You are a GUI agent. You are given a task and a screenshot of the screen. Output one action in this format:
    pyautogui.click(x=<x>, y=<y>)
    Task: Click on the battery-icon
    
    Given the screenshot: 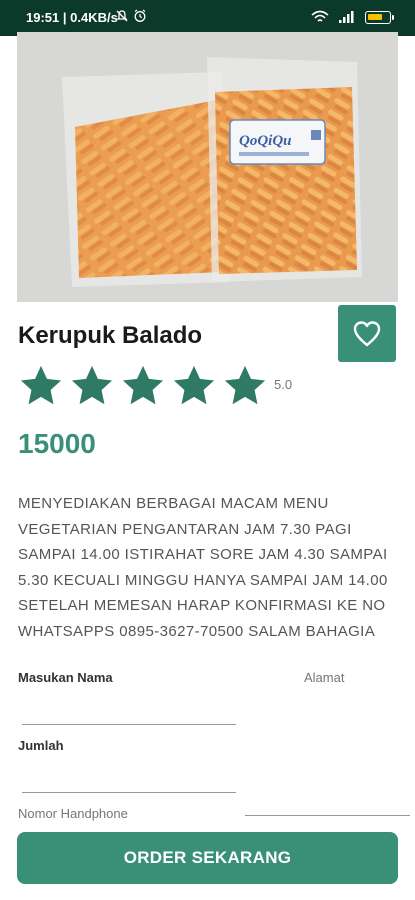 What is the action you would take?
    pyautogui.click(x=379, y=17)
    